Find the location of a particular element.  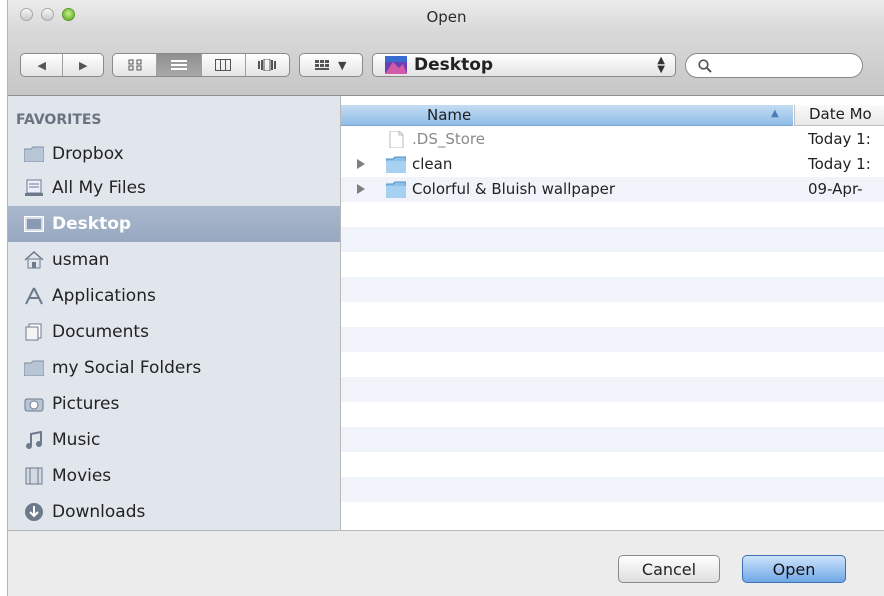

sidebar-item-label: Pictures is located at coordinates (86, 404).